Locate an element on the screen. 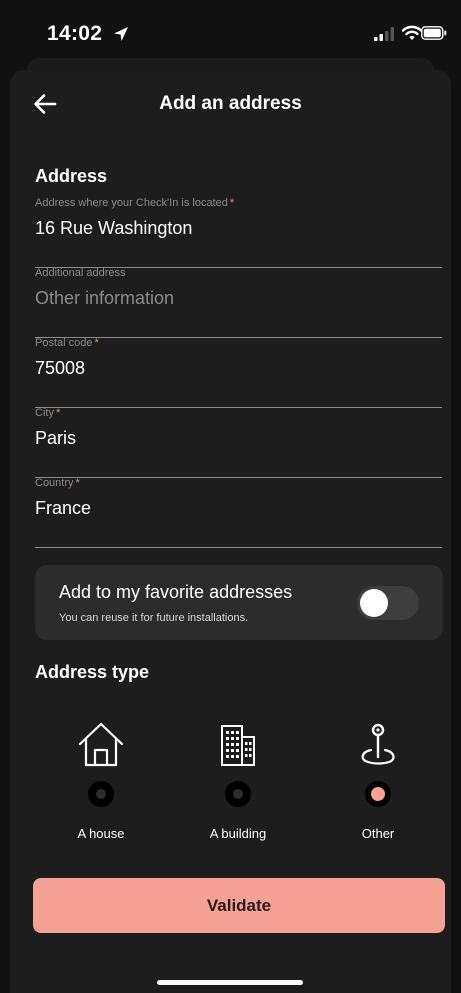  additional-address-label: Additional address is located at coordinates (80, 273).